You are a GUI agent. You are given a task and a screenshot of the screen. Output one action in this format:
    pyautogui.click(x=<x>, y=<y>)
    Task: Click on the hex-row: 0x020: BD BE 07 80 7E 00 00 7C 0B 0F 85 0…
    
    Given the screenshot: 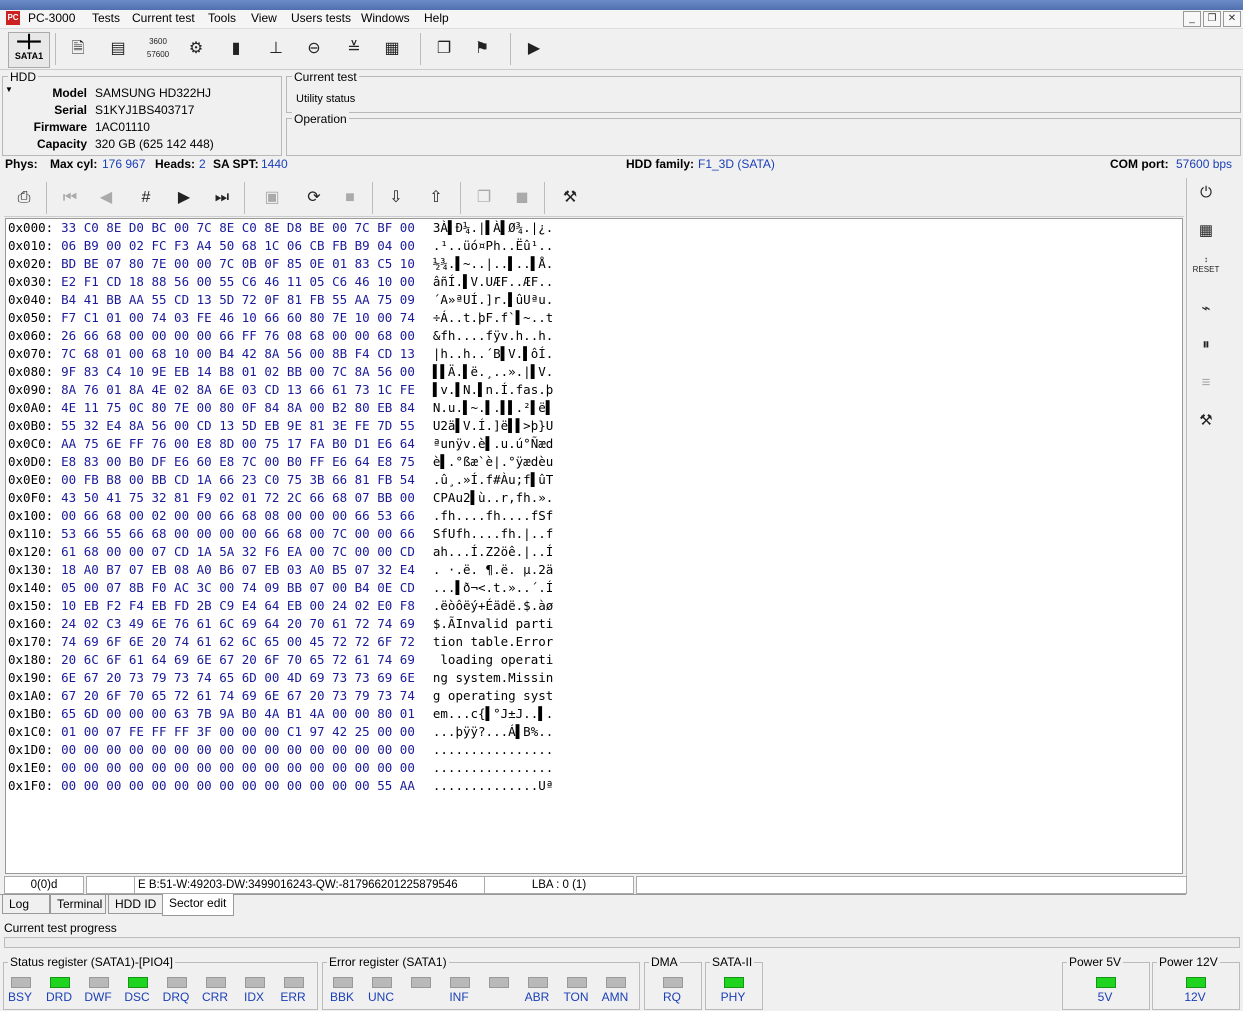 What is the action you would take?
    pyautogui.click(x=280, y=265)
    